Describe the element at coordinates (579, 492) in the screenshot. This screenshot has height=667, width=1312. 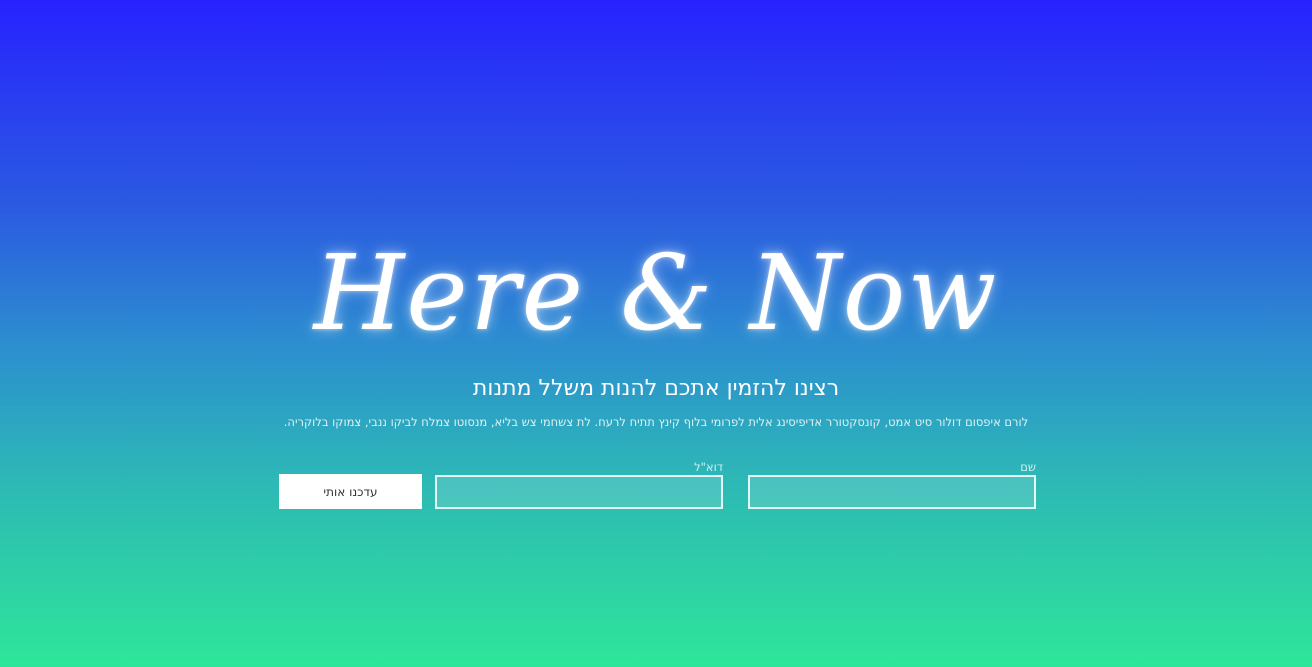
I see `email-input` at that location.